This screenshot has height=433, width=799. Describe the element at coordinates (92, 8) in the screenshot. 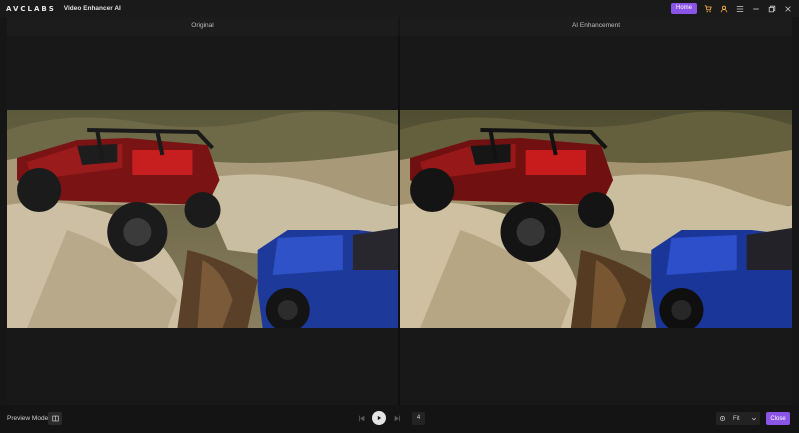

I see `app-name: Video Enhancer AI` at that location.